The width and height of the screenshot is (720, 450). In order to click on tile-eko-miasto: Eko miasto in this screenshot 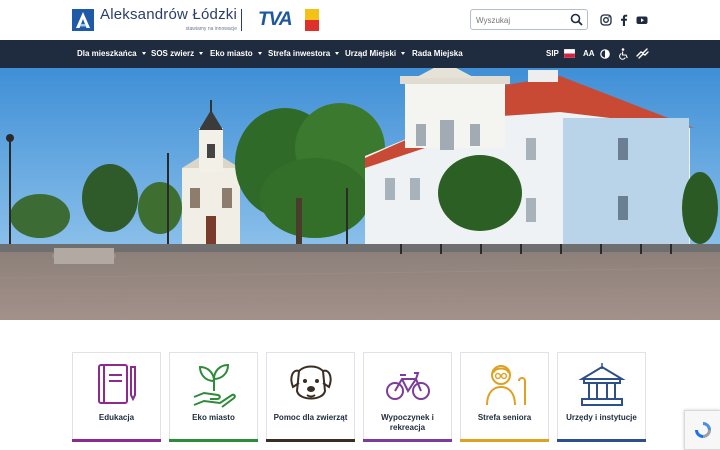, I will do `click(213, 397)`.